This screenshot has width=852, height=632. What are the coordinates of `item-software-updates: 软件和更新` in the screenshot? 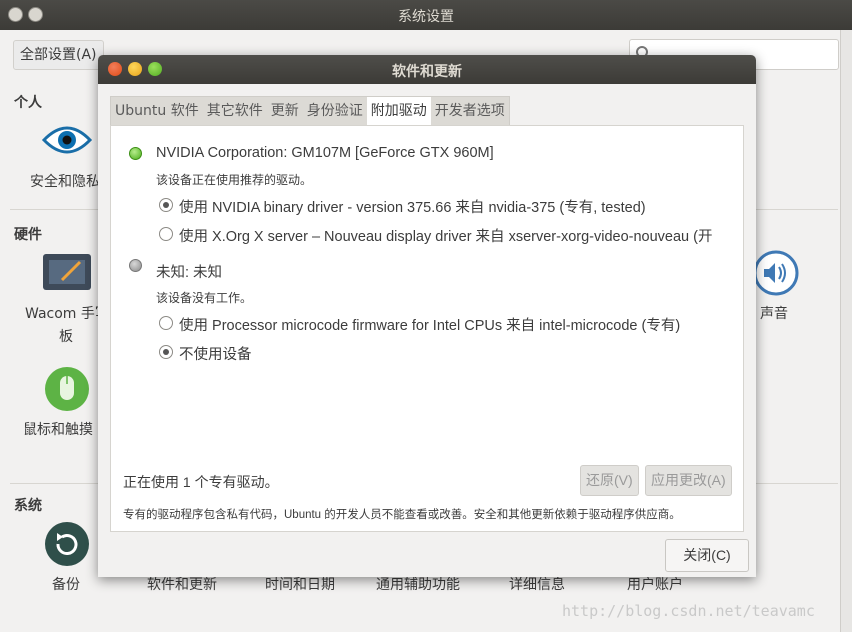 It's located at (182, 584).